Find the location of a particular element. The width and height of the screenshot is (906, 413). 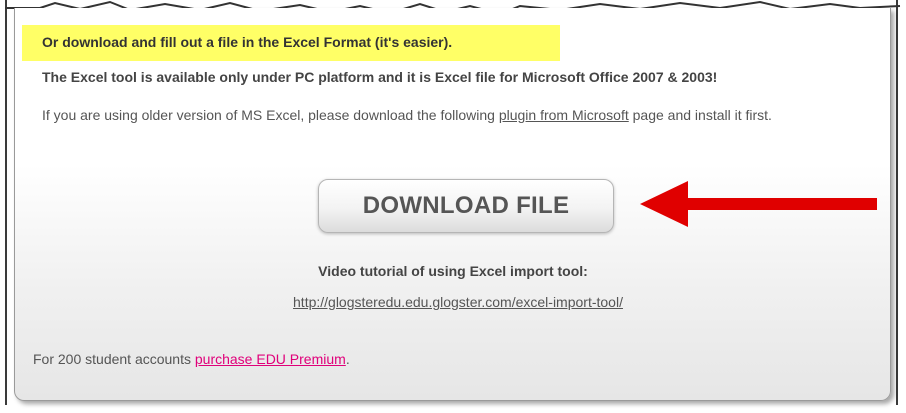

plugin-text-after: page and install it first. is located at coordinates (700, 115).